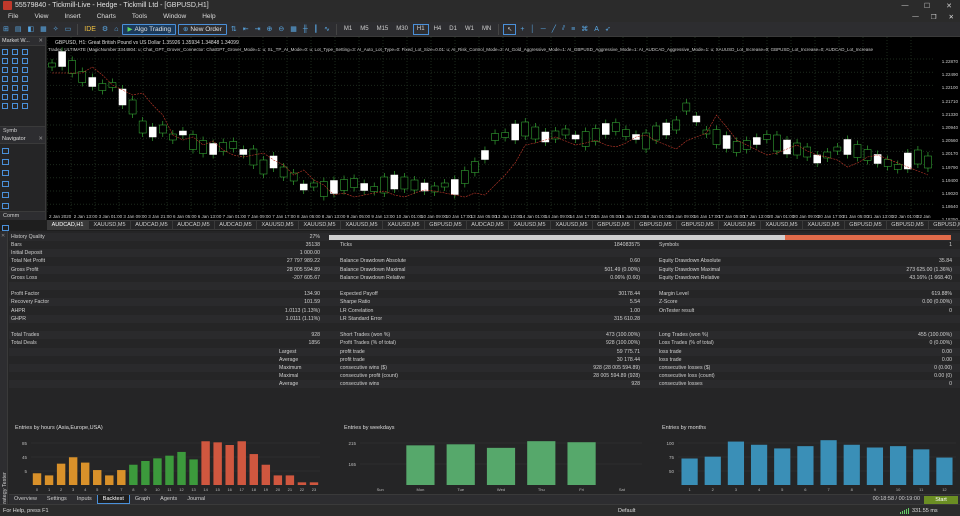 The width and height of the screenshot is (960, 516). I want to click on trendline-icon: ╱, so click(554, 29).